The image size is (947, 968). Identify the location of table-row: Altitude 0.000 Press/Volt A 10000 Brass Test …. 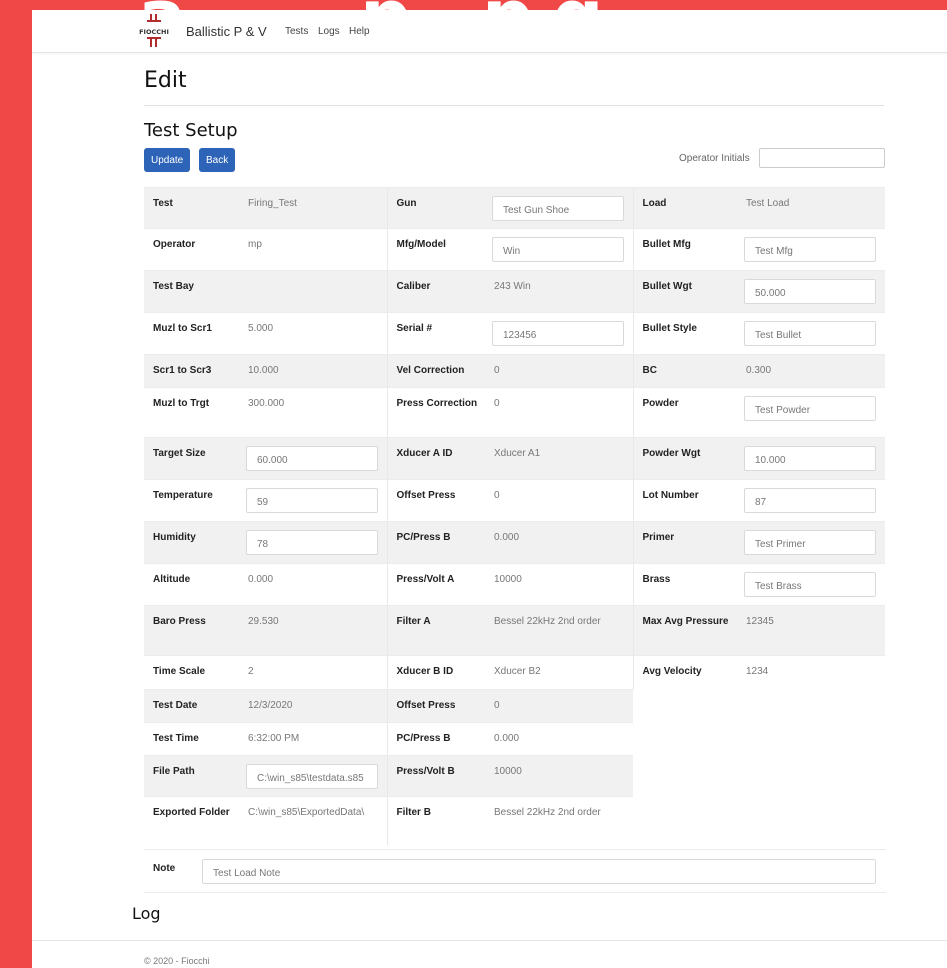
(514, 584).